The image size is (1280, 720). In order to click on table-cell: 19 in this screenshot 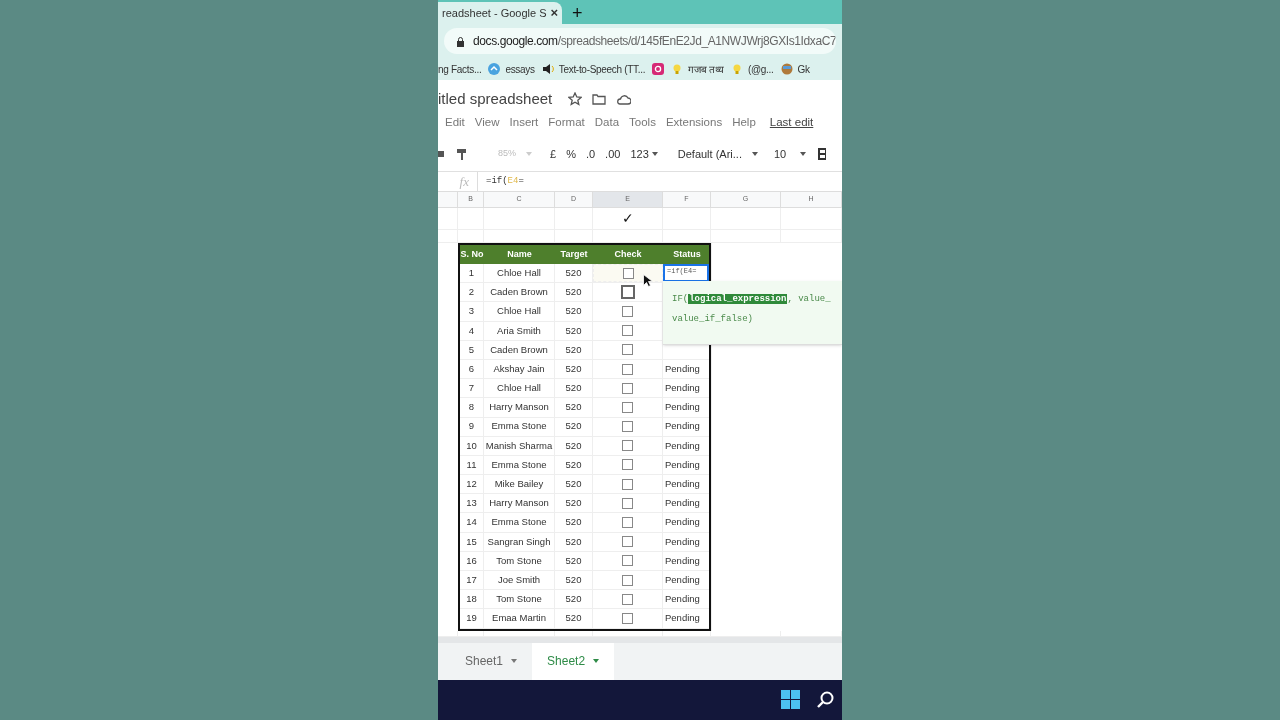, I will do `click(472, 618)`.